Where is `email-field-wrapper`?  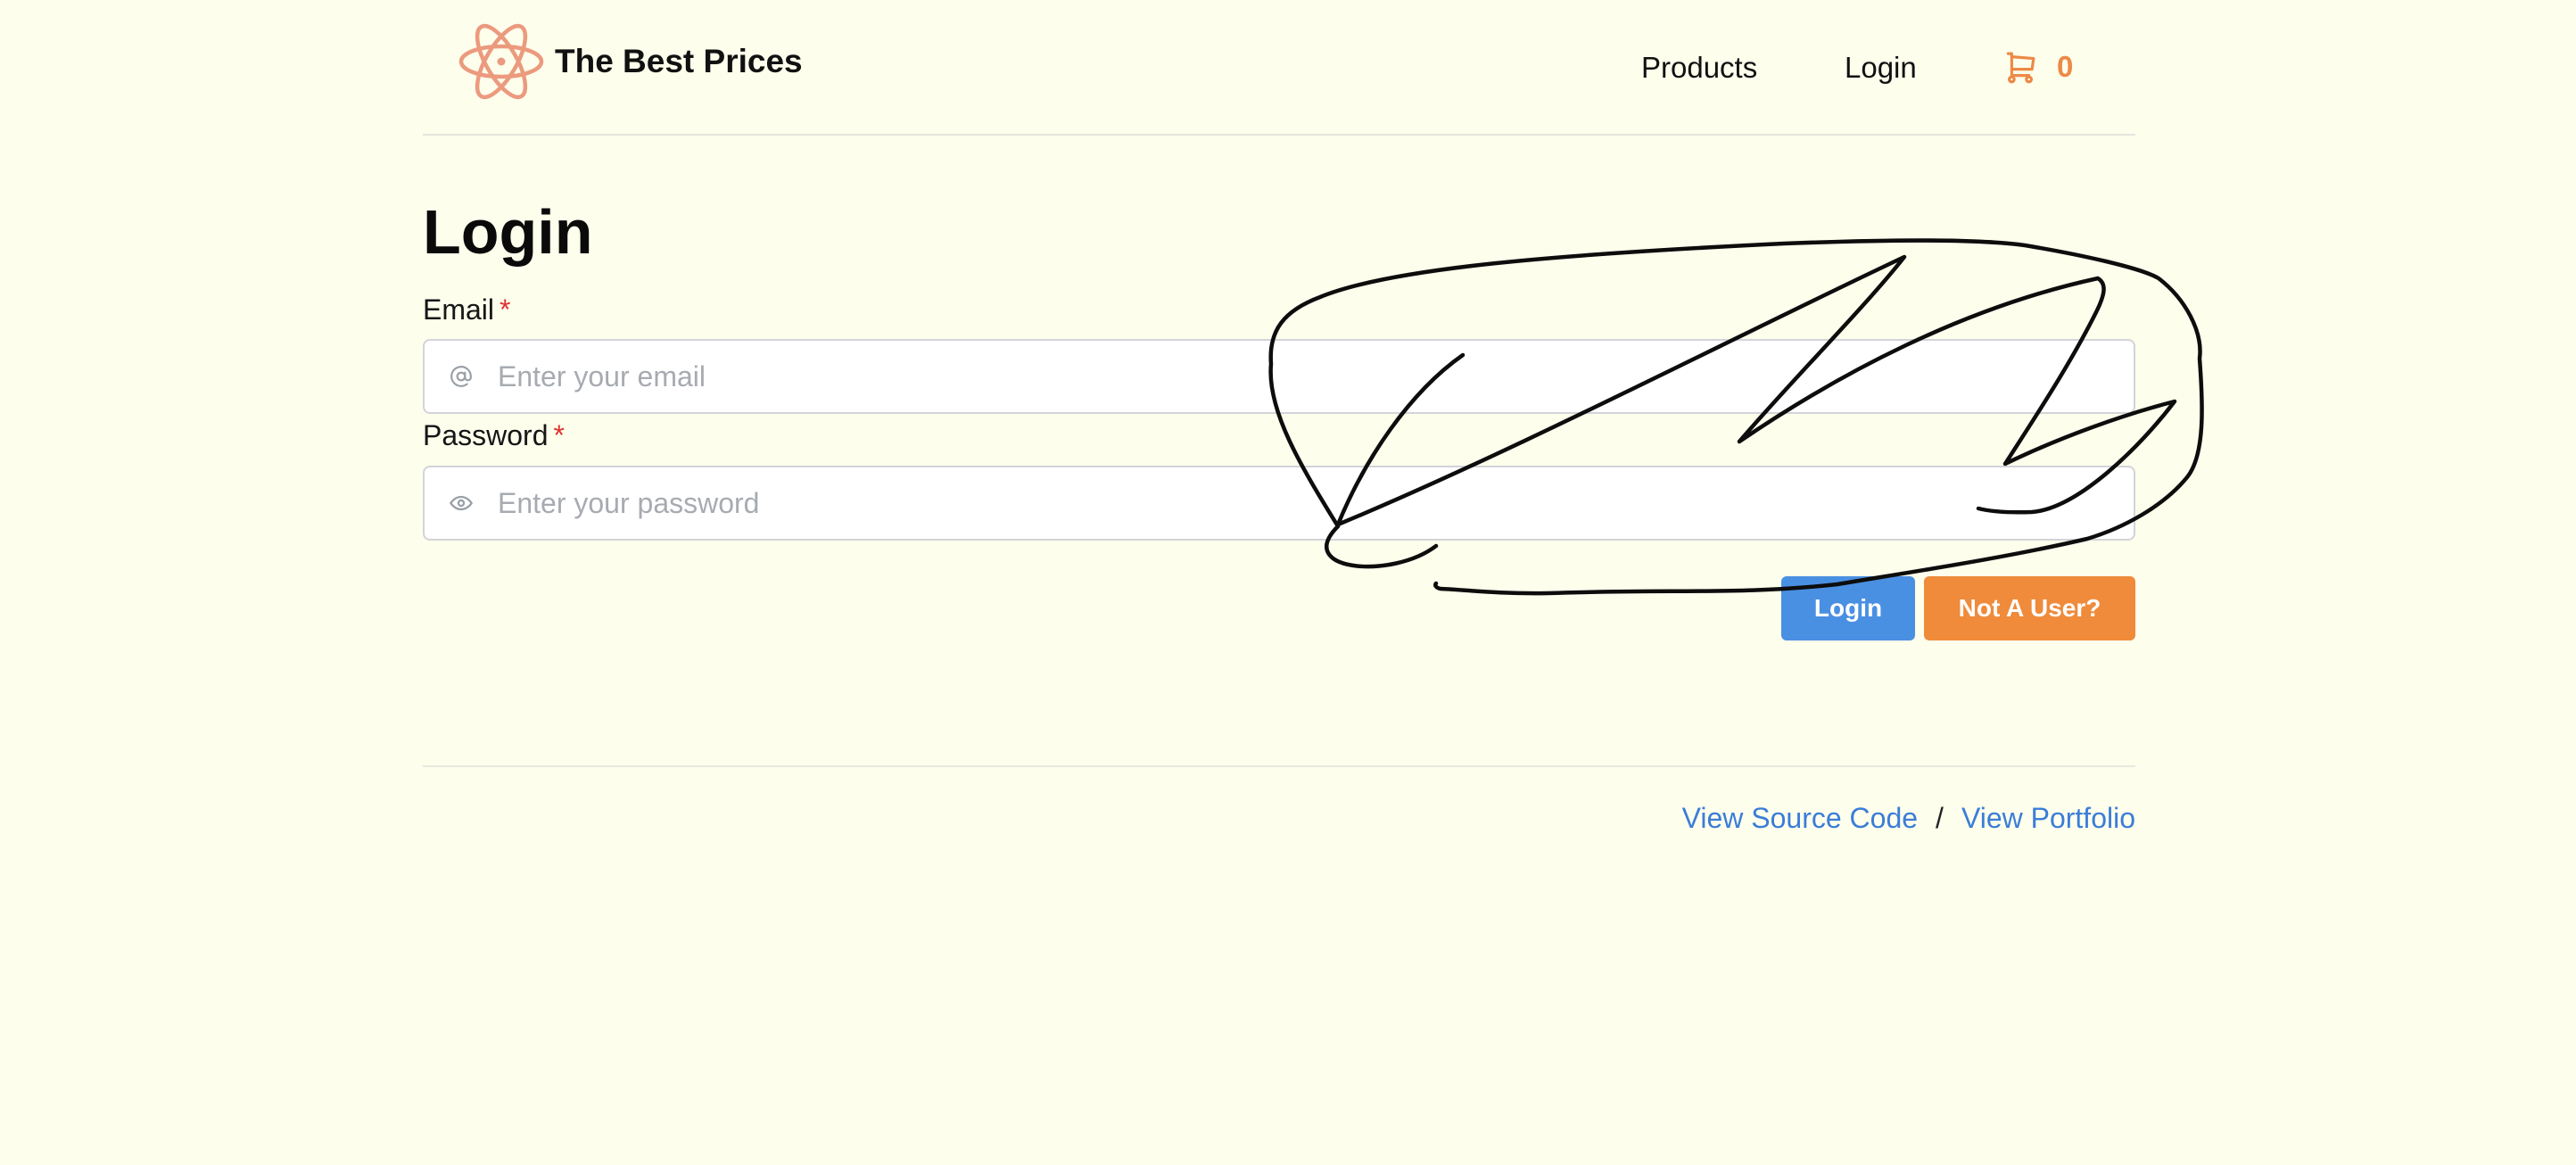
email-field-wrapper is located at coordinates (1279, 376).